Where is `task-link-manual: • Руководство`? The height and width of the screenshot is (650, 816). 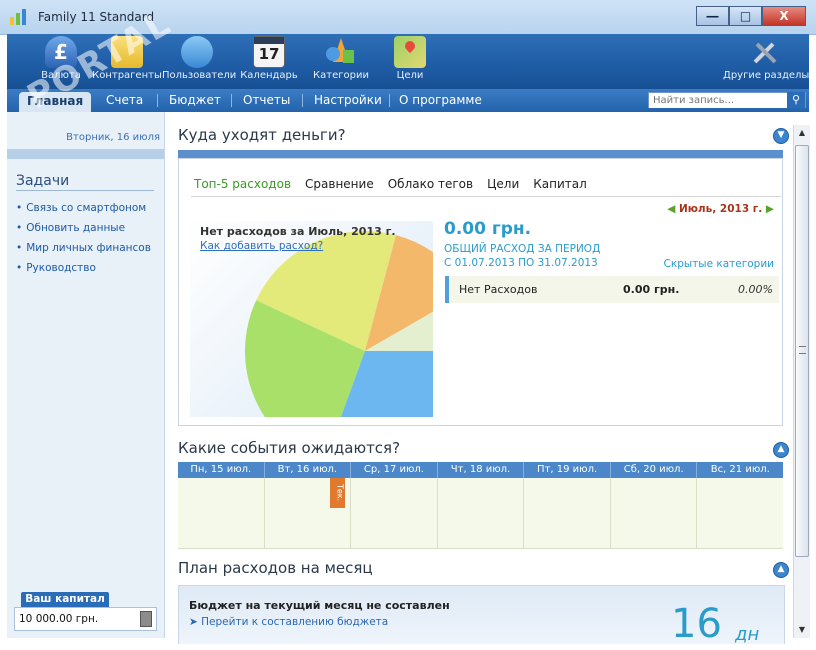
task-link-manual: • Руководство is located at coordinates (83, 272).